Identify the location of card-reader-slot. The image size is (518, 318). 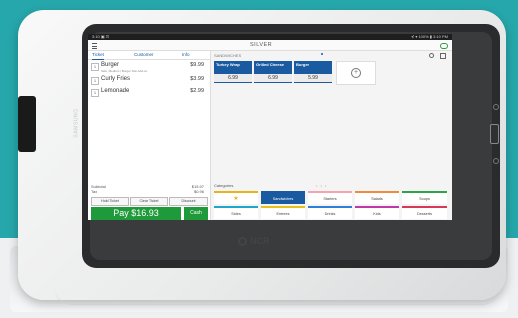
(27, 124).